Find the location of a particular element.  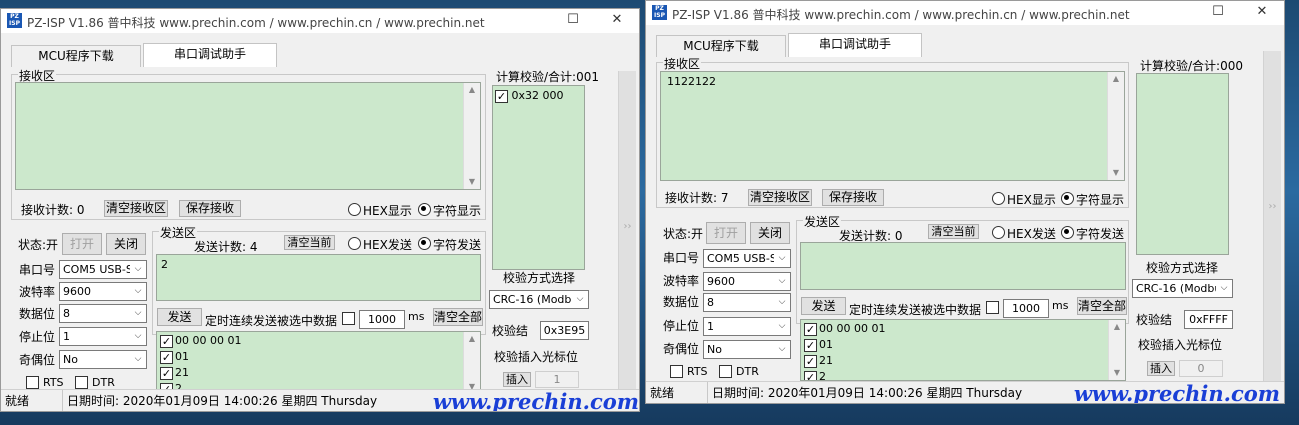

baud-label: 波特率 is located at coordinates (37, 292).